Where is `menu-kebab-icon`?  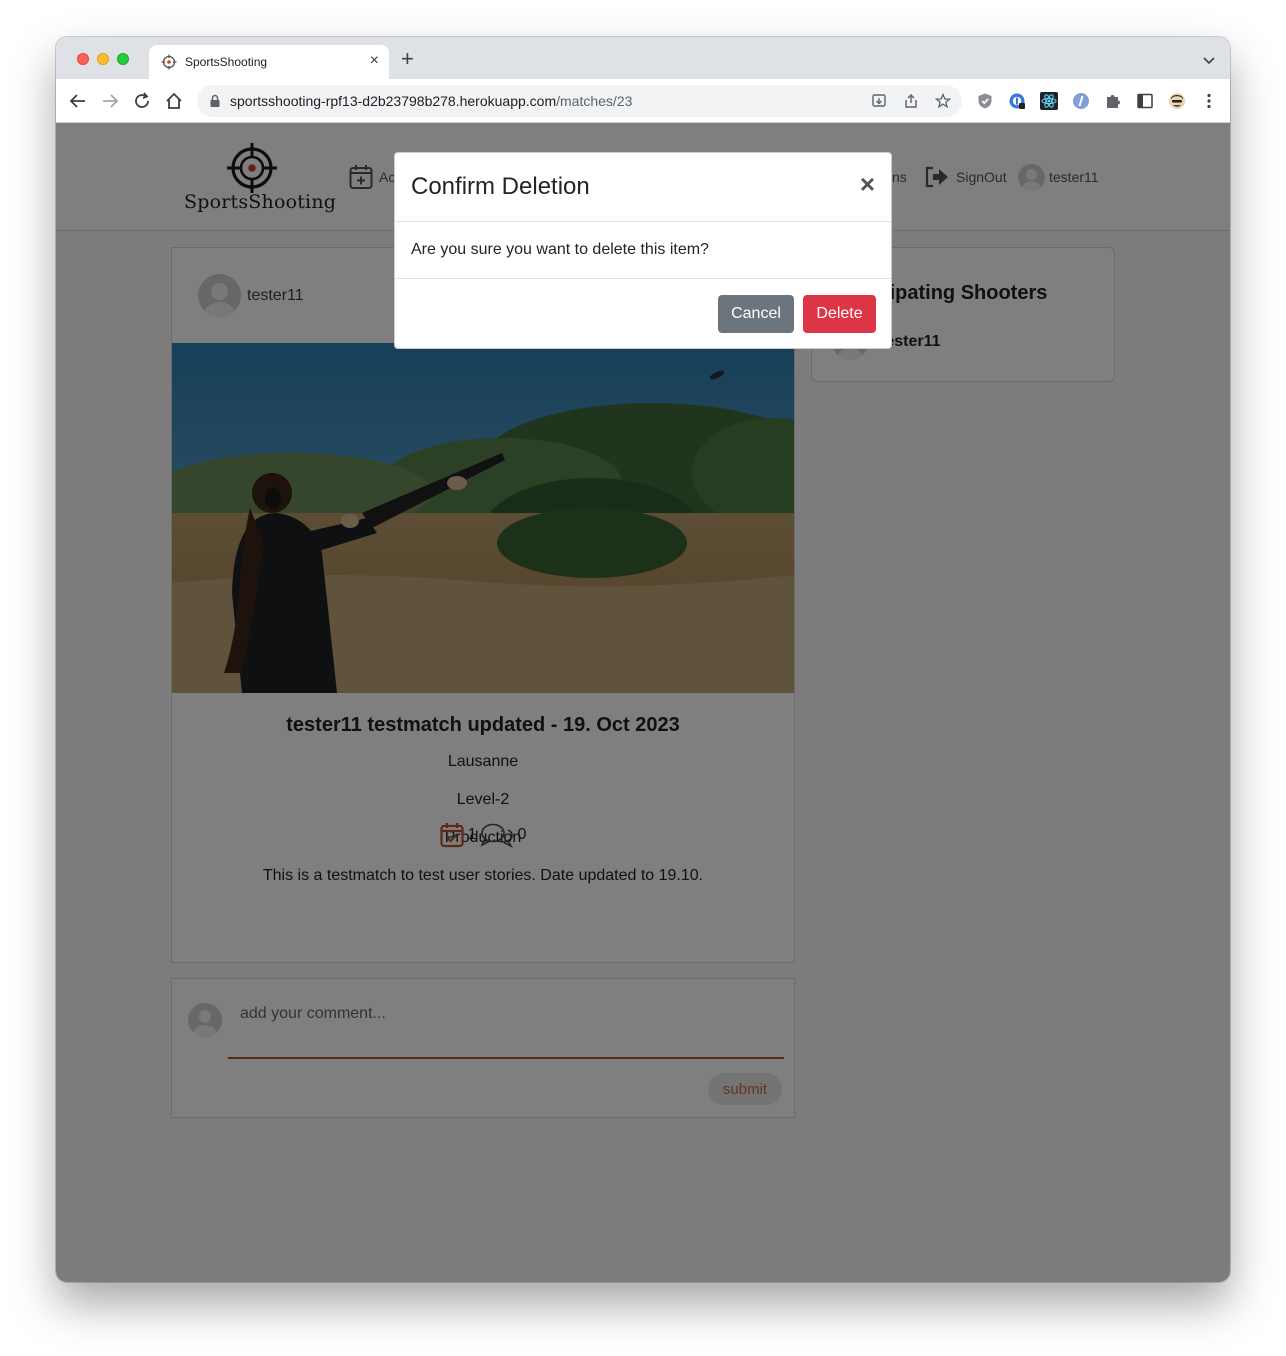
menu-kebab-icon is located at coordinates (1209, 101).